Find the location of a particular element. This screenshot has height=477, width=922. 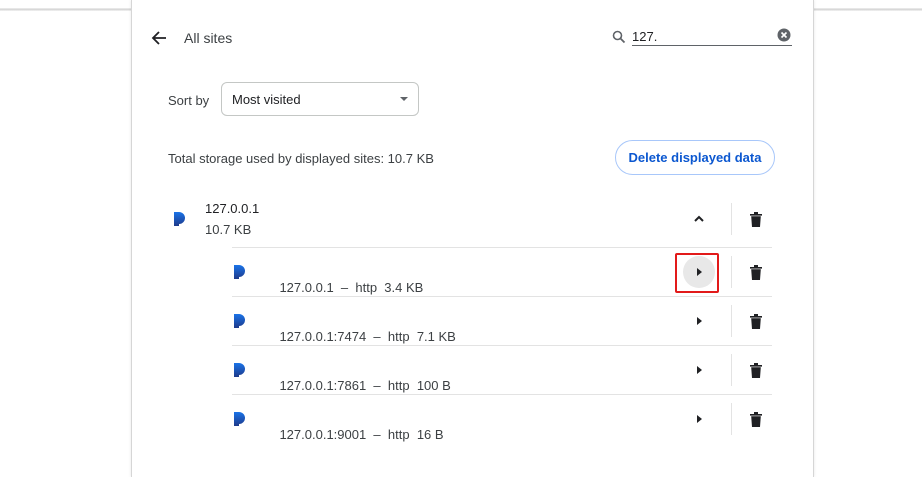

search-input is located at coordinates (712, 36).